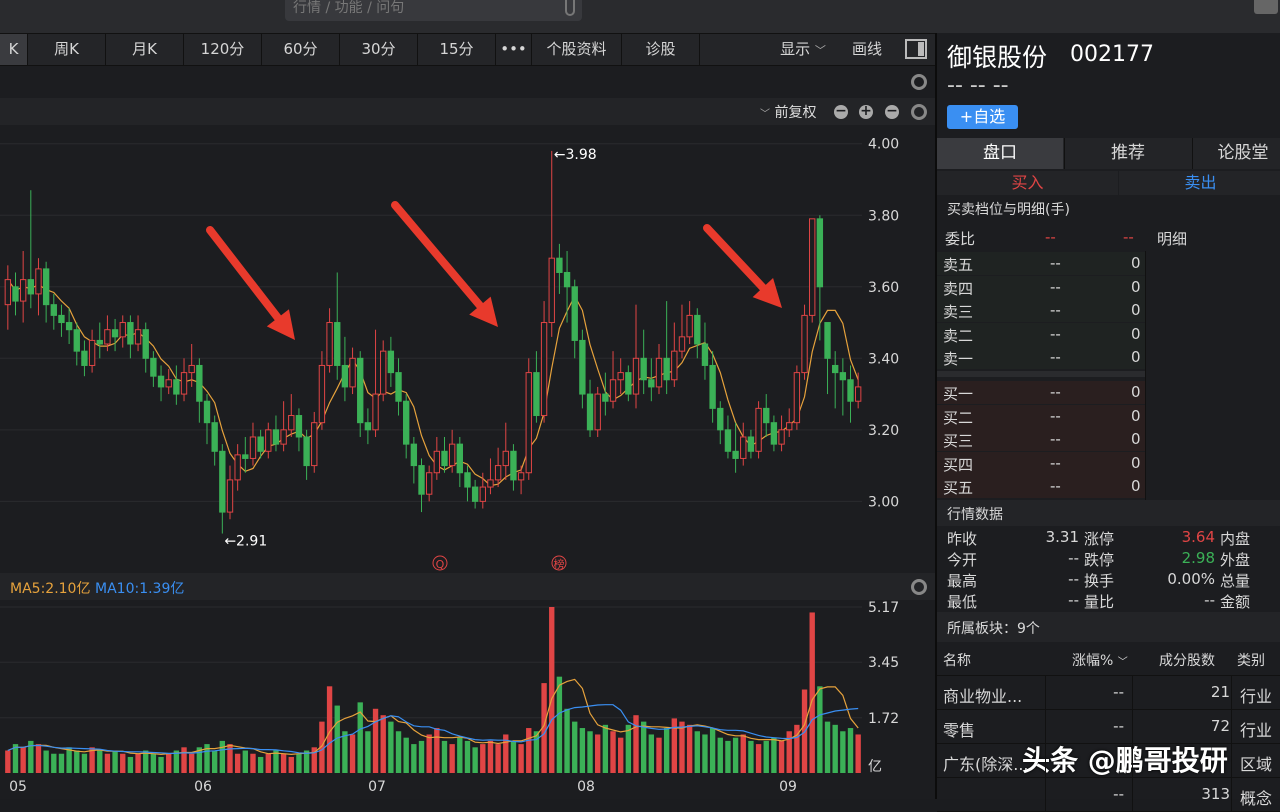 The height and width of the screenshot is (812, 1280). What do you see at coordinates (957, 660) in the screenshot?
I see `col-name: 名称` at bounding box center [957, 660].